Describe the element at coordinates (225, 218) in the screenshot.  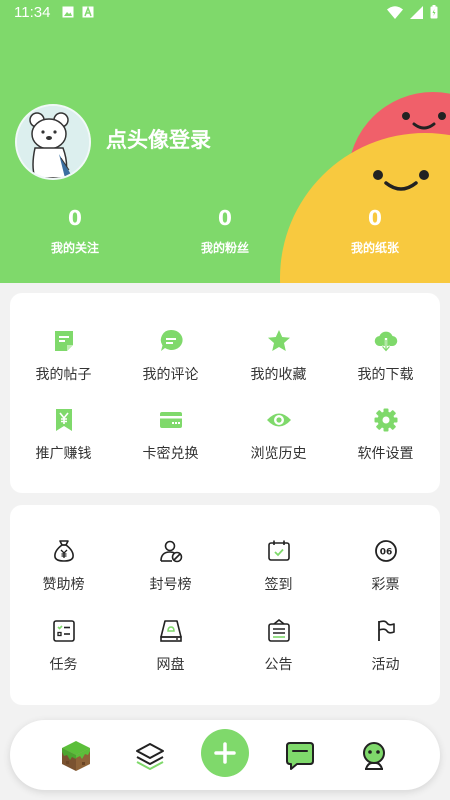
I see `stat-fans-value: 0` at that location.